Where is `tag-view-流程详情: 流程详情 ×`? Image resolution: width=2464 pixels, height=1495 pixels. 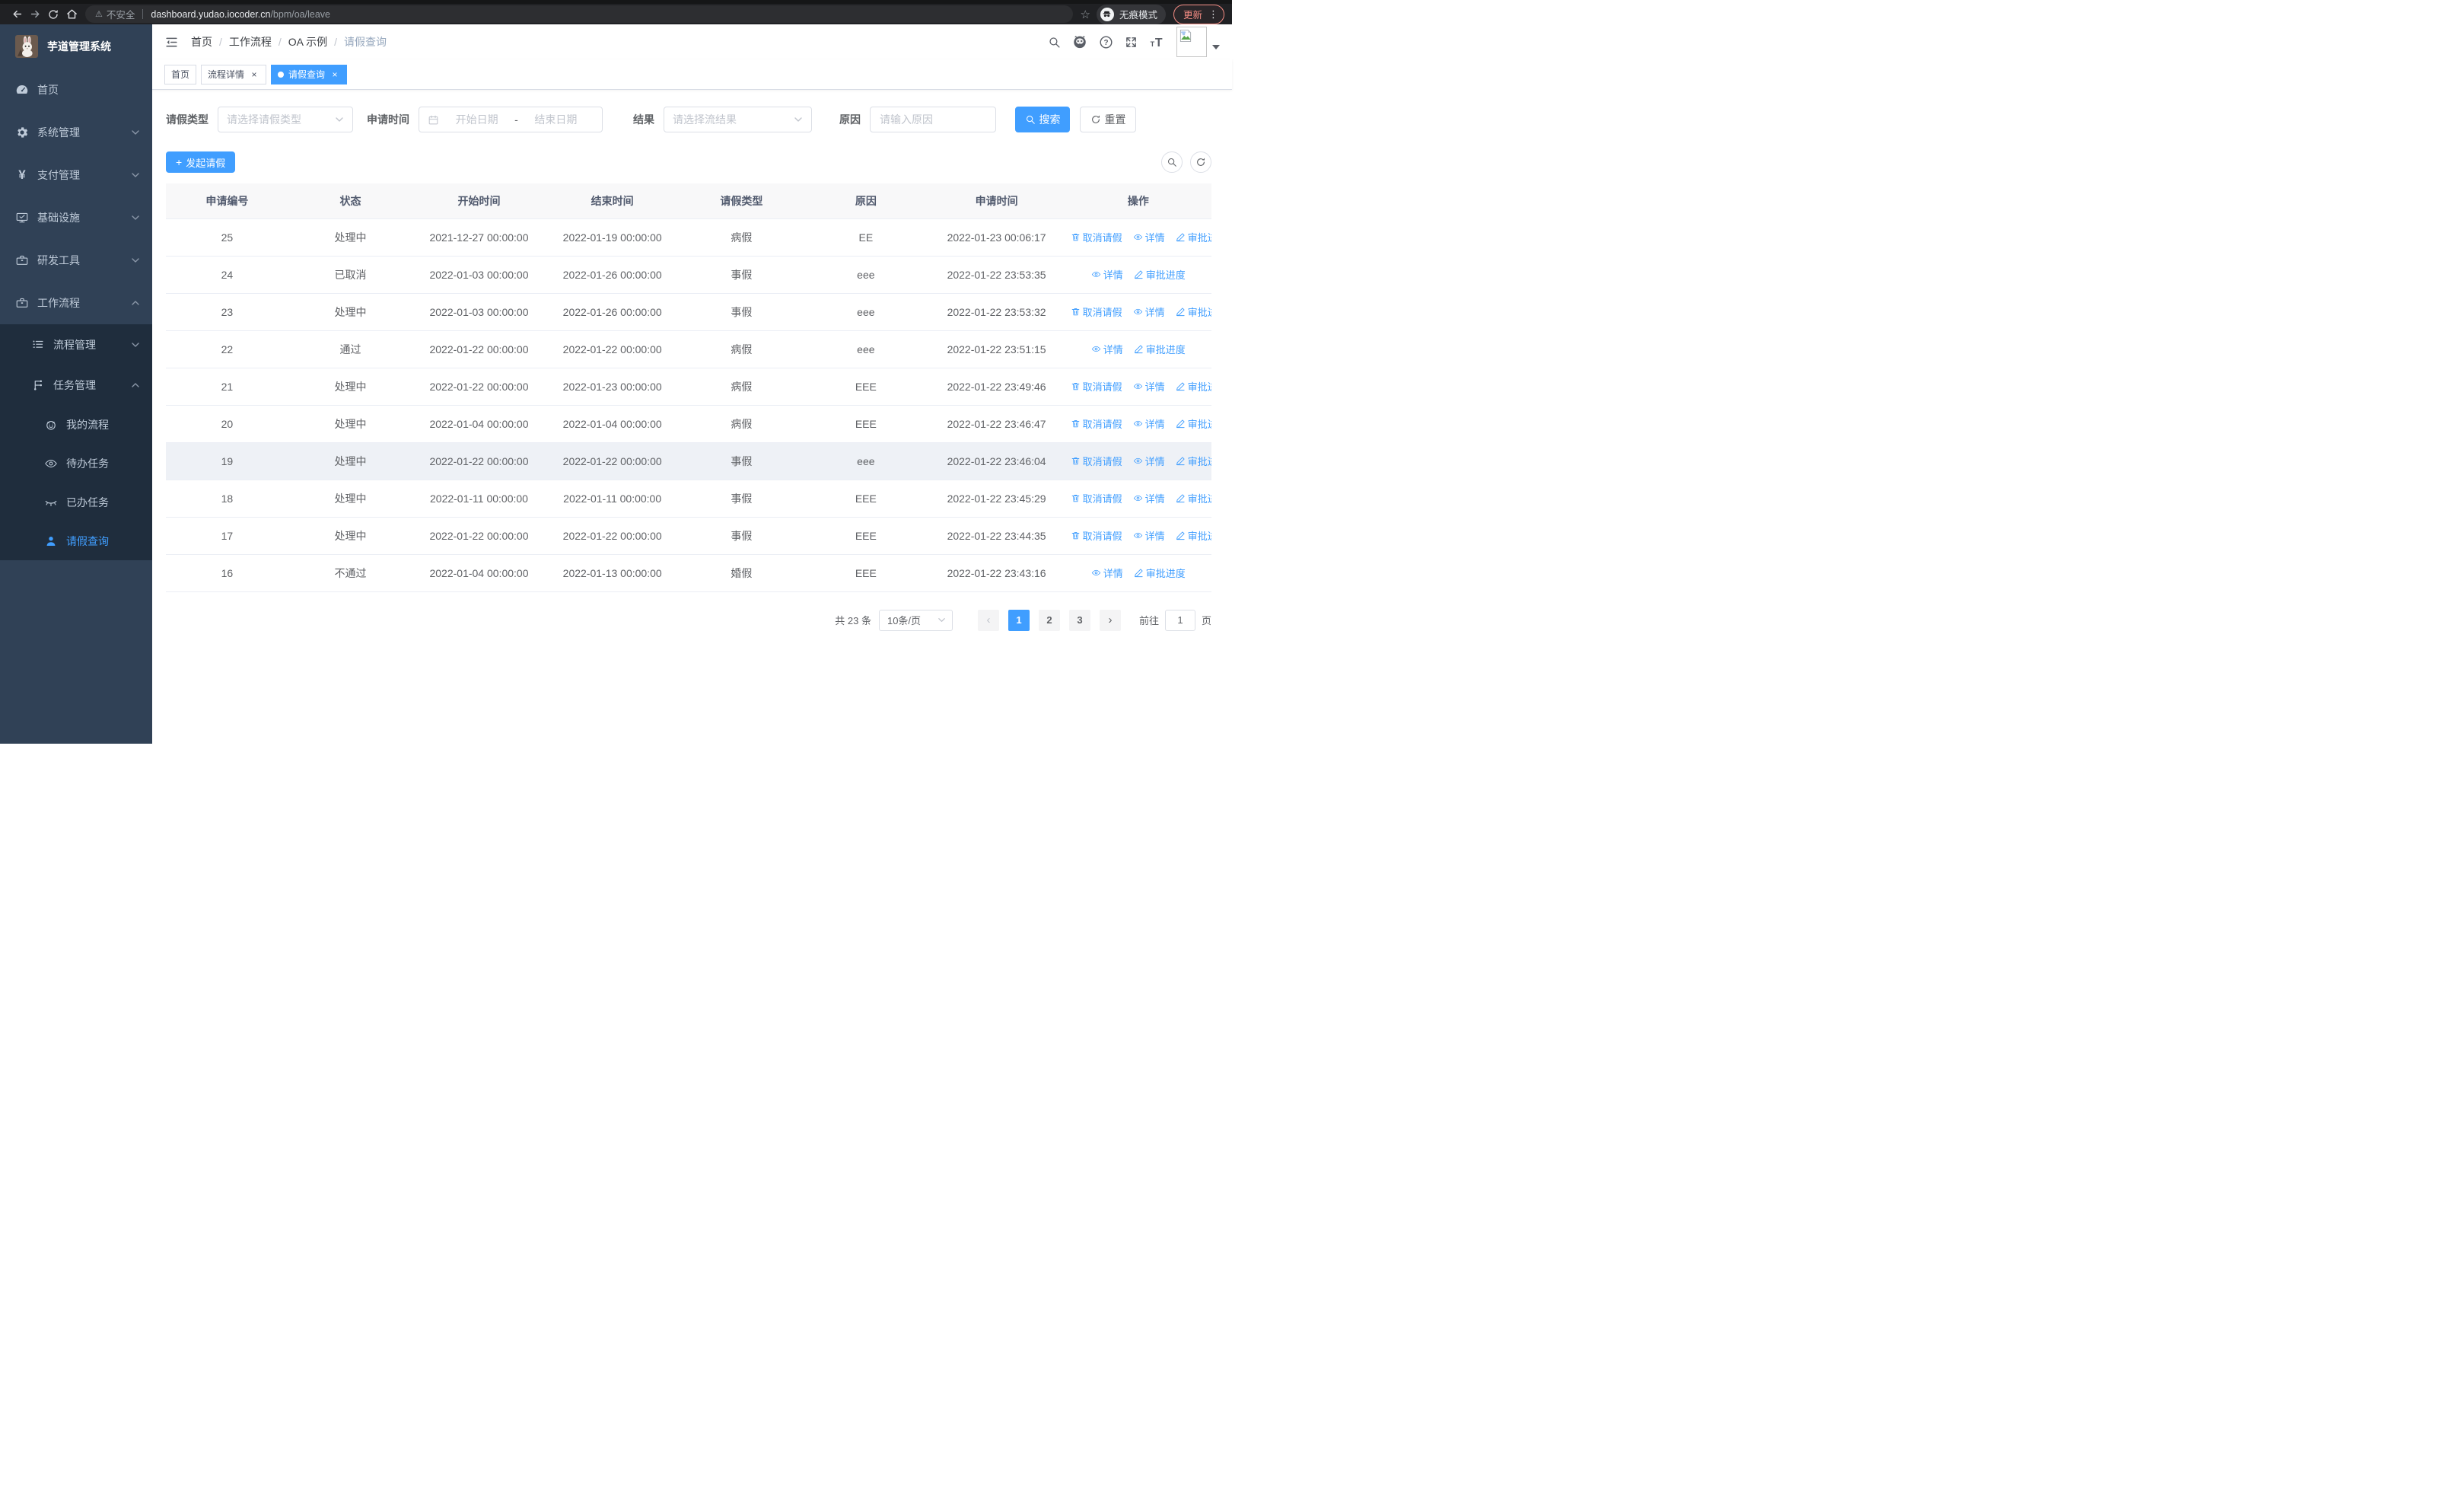 tag-view-流程详情: 流程详情 × is located at coordinates (234, 74).